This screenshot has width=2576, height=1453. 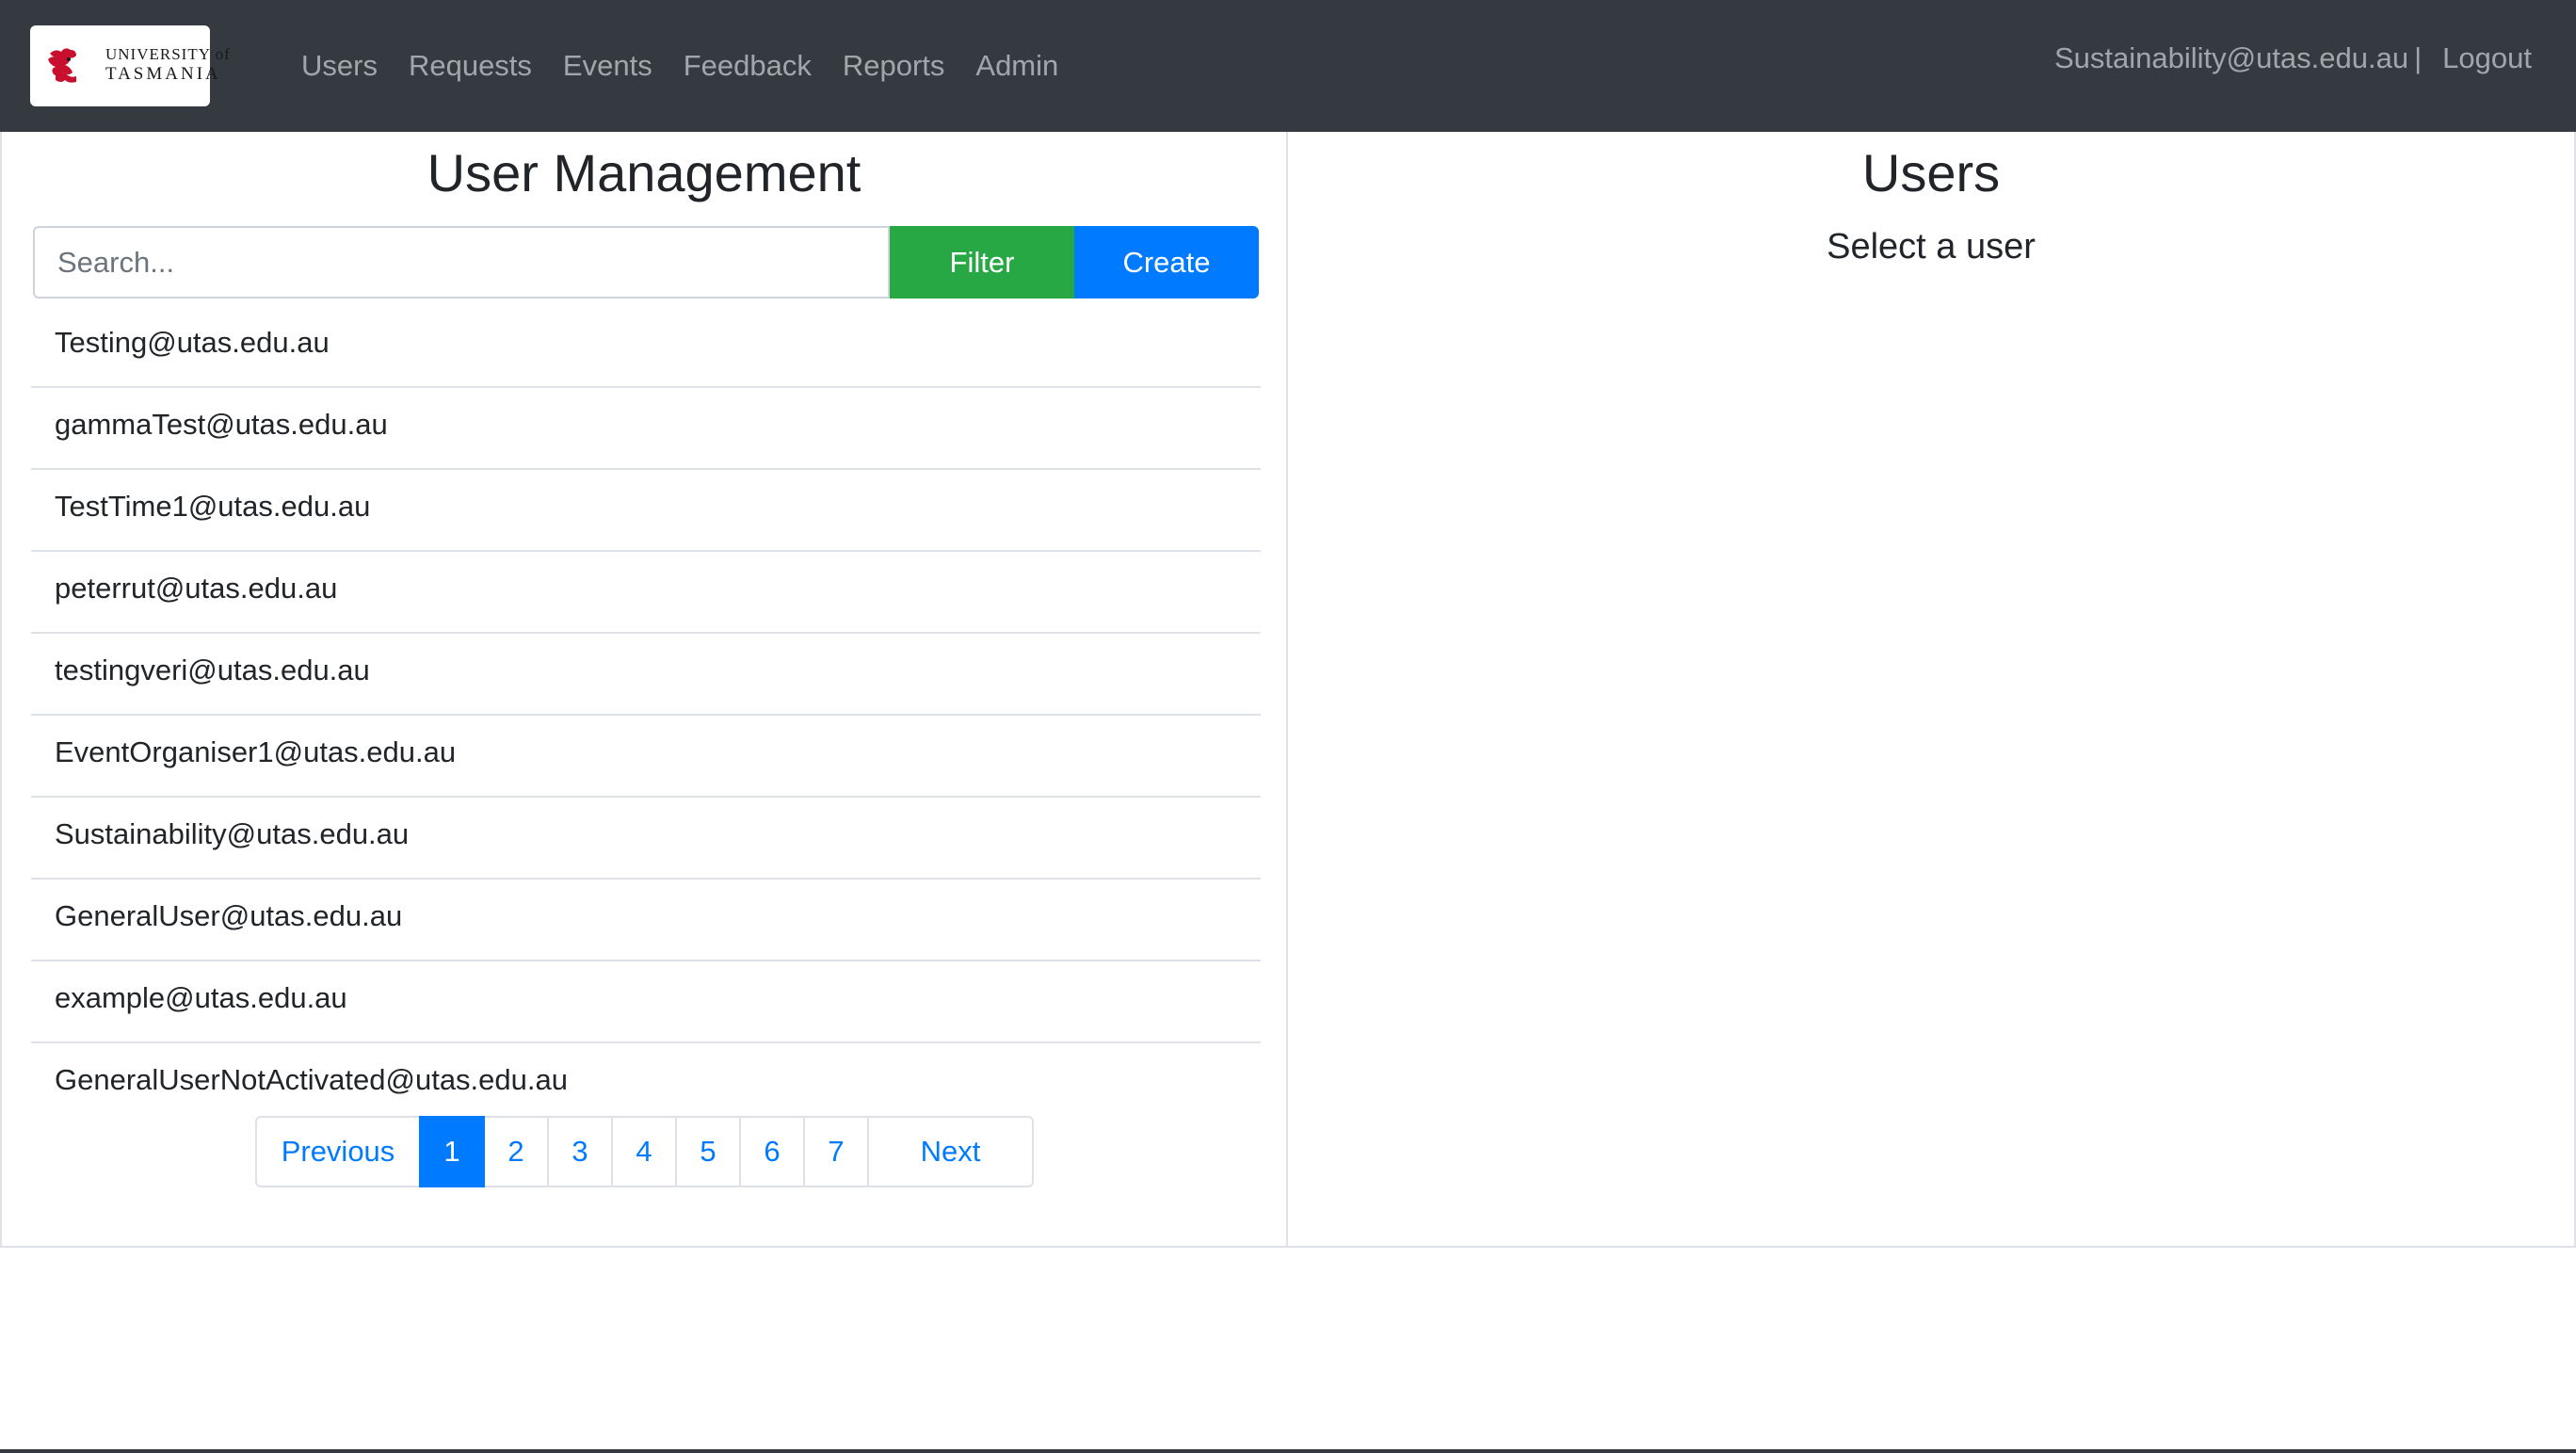 What do you see at coordinates (646, 347) in the screenshot?
I see `list-item: Testing@utas.edu.au` at bounding box center [646, 347].